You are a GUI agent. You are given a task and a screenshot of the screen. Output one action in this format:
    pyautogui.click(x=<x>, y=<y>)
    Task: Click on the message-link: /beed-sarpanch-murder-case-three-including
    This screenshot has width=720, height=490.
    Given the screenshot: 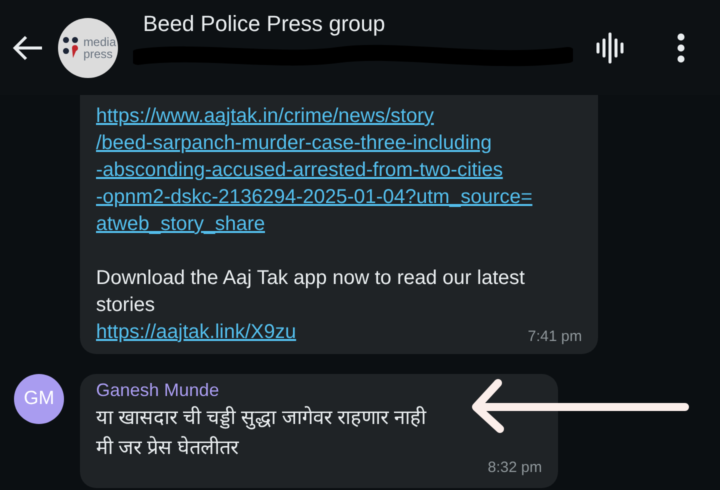 What is the action you would take?
    pyautogui.click(x=339, y=143)
    